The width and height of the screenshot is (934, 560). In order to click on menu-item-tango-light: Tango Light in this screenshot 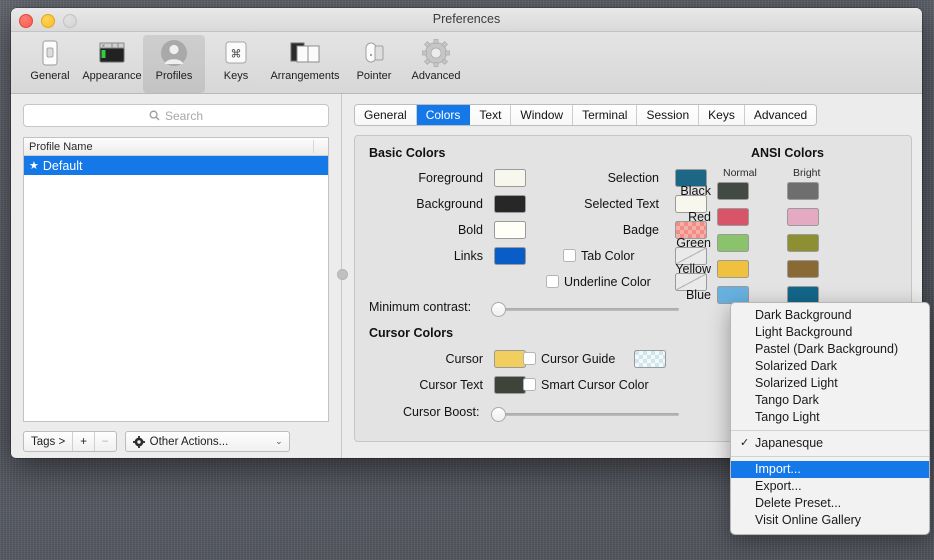, I will do `click(830, 417)`.